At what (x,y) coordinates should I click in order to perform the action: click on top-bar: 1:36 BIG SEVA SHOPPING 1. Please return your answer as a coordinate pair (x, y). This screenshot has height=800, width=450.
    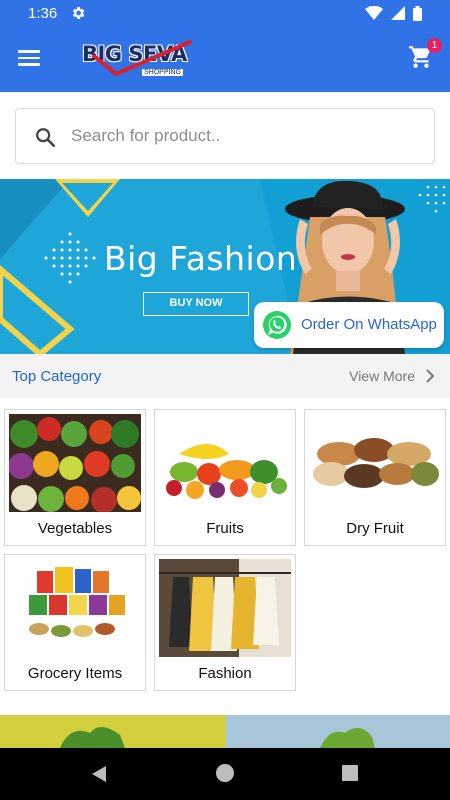
    Looking at the image, I should click on (225, 46).